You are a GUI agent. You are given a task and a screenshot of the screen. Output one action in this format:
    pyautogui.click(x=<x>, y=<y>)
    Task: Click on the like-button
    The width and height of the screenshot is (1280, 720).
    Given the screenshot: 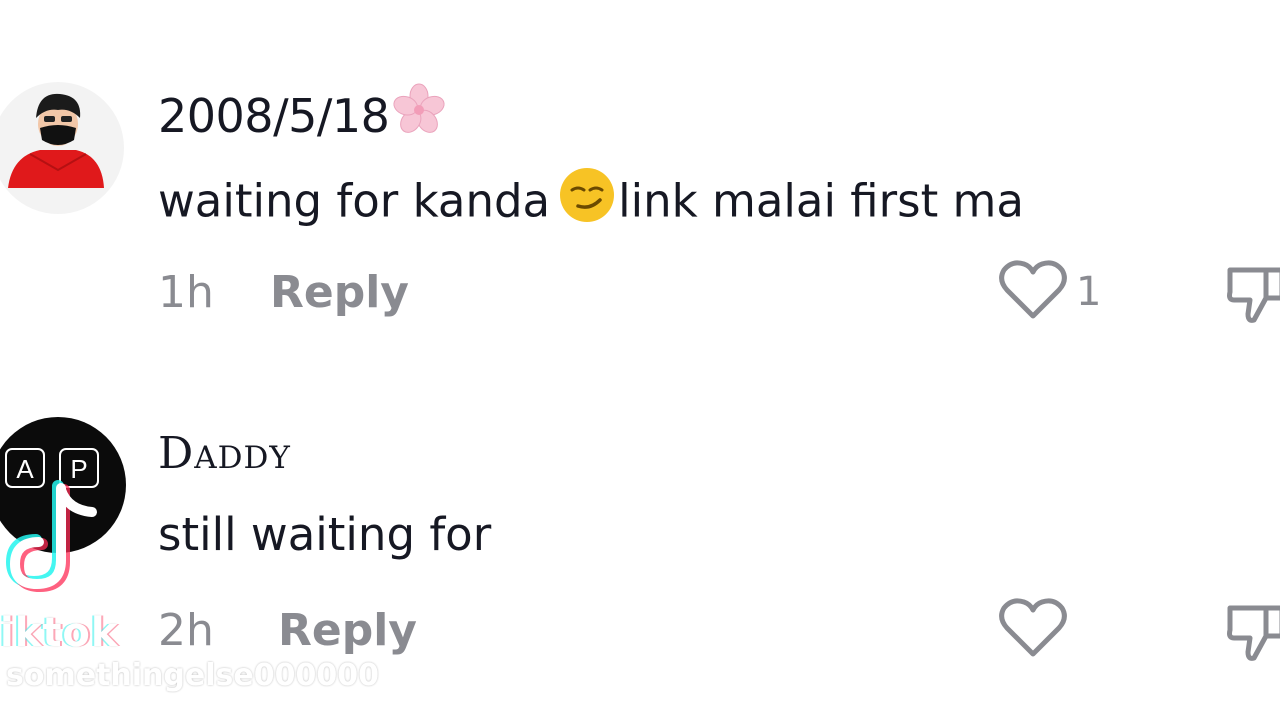 What is the action you would take?
    pyautogui.click(x=1037, y=630)
    